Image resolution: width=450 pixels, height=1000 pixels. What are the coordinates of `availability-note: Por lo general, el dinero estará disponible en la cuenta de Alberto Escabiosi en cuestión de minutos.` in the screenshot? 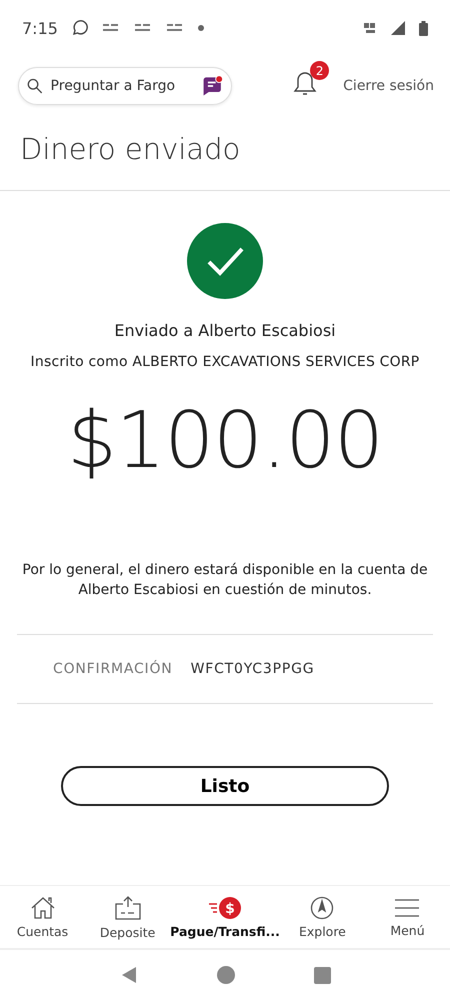 It's located at (225, 580).